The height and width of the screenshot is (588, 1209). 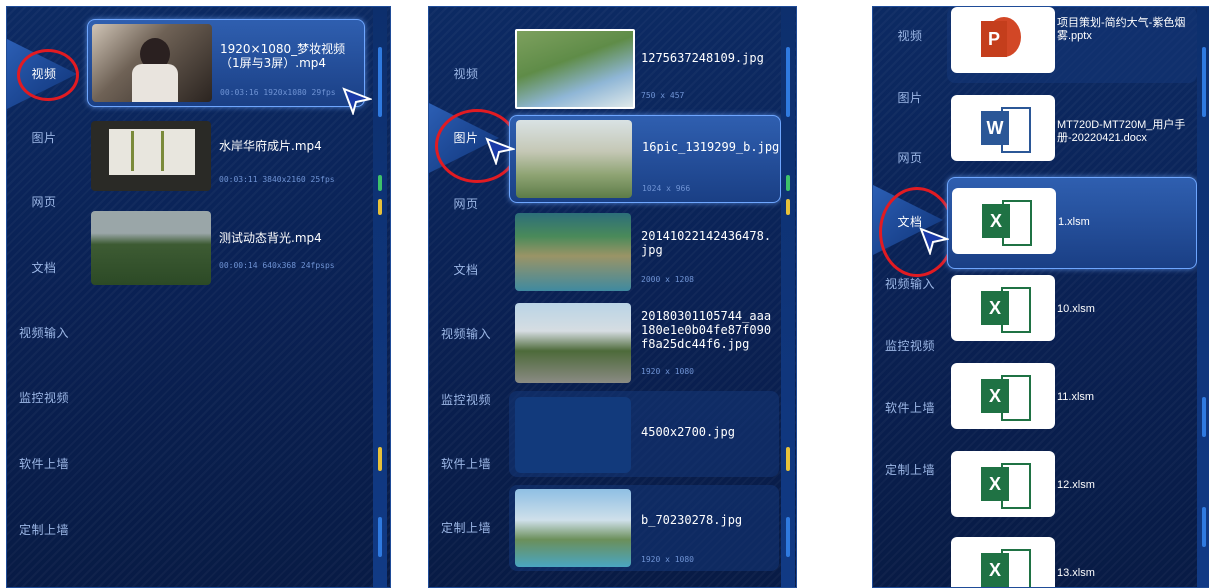 What do you see at coordinates (663, 95) in the screenshot?
I see `file-meta: 750 x 457` at bounding box center [663, 95].